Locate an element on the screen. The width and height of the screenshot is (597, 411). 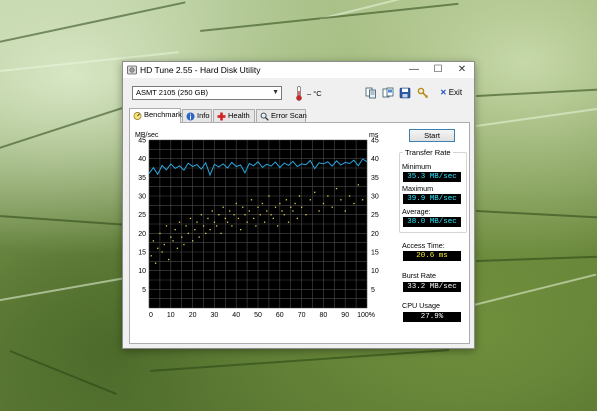
x-tick-label: 10 is located at coordinates (171, 315).